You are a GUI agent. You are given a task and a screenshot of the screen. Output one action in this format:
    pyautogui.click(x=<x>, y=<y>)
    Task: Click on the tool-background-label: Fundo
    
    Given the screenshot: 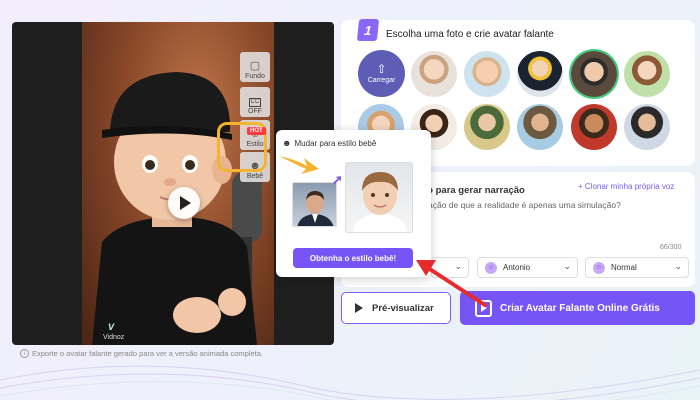 What is the action you would take?
    pyautogui.click(x=255, y=76)
    